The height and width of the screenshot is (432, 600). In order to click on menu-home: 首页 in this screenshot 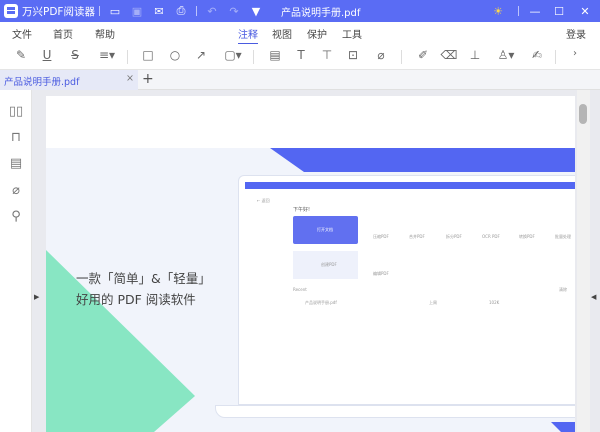, I will do `click(63, 33)`.